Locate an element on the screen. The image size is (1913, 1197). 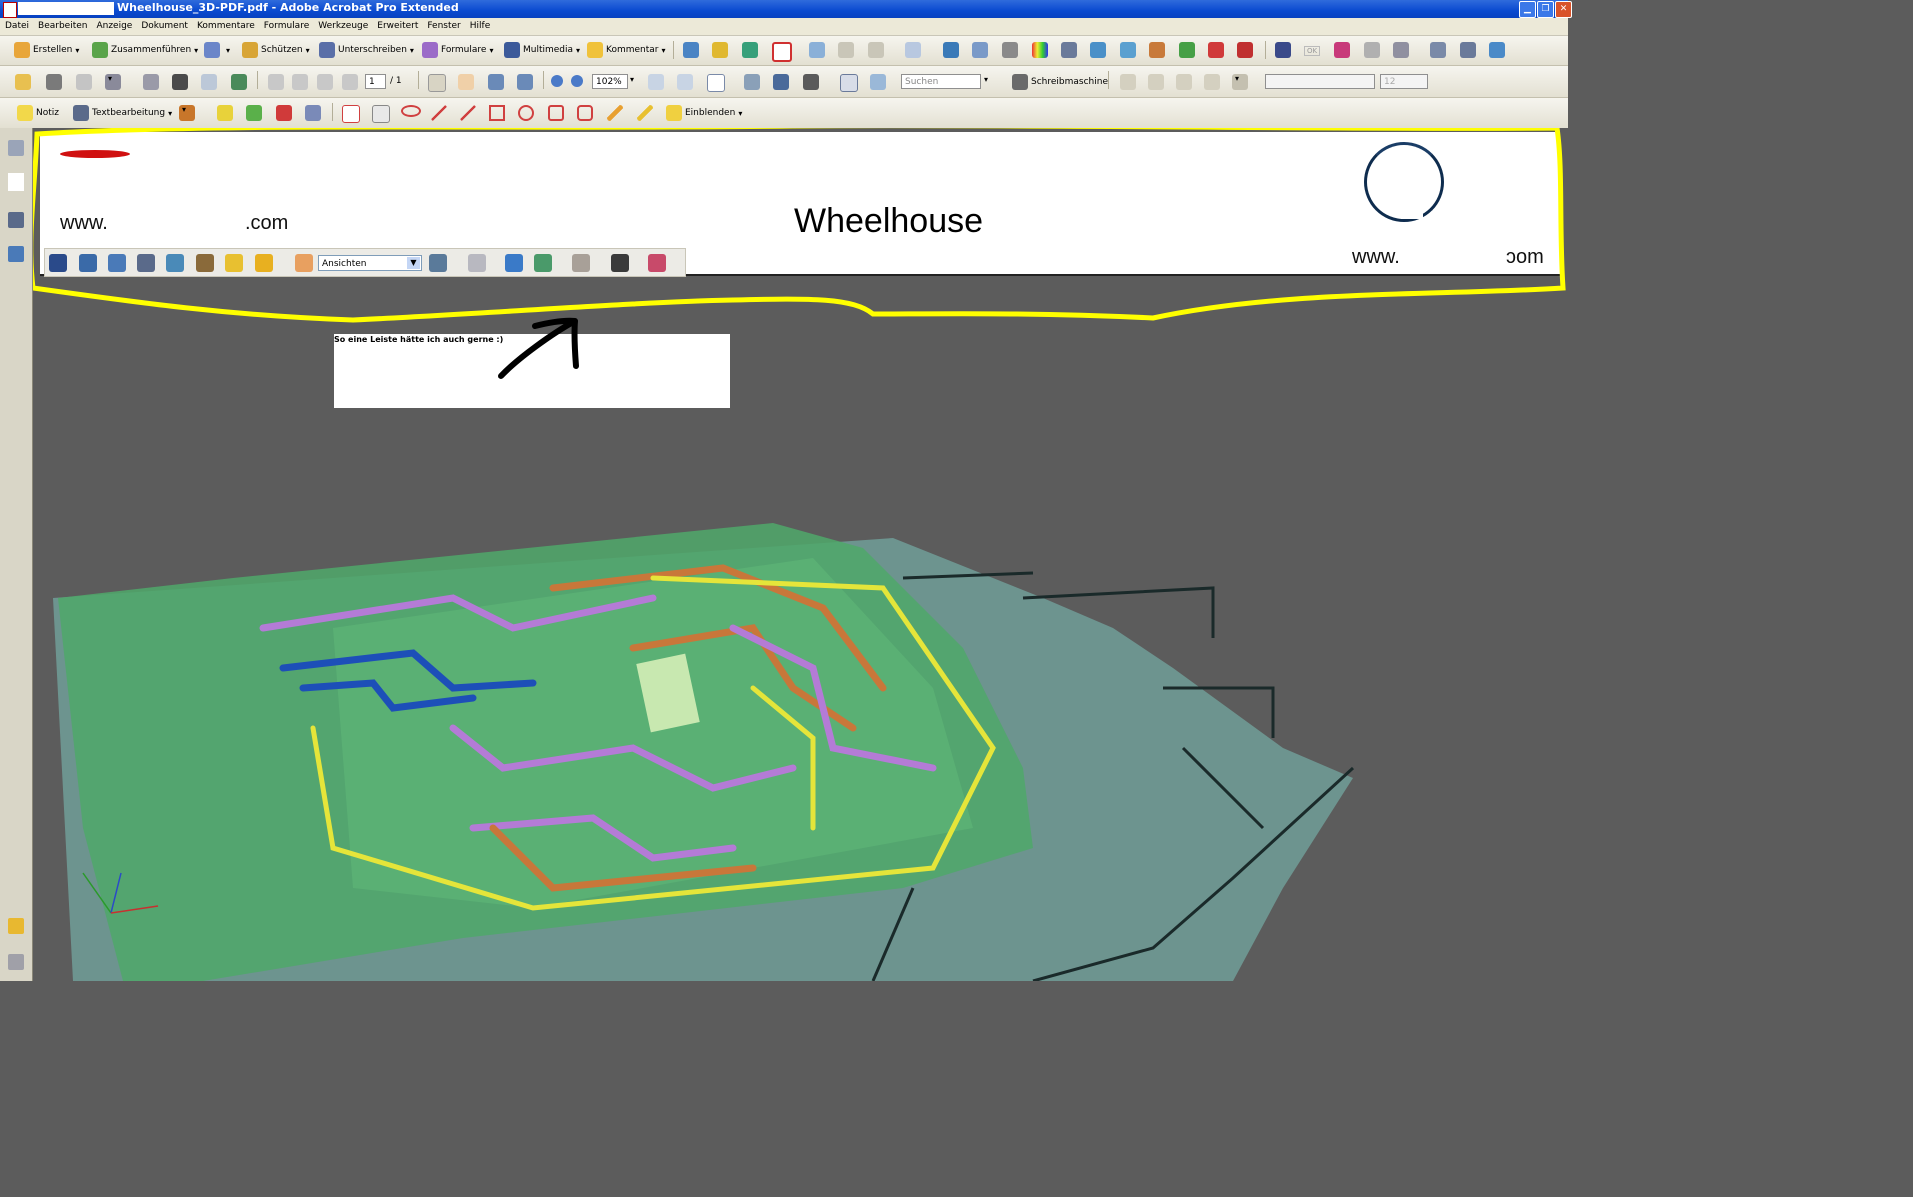
attach-file-icon is located at coordinates (313, 113).